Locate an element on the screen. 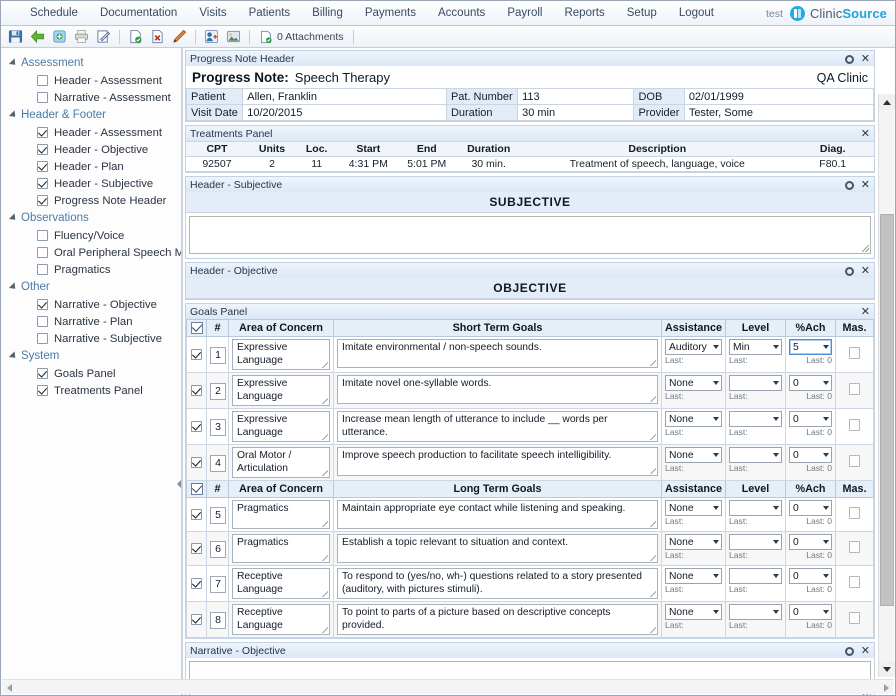 Image resolution: width=896 pixels, height=696 pixels. page-horizontal-scrollbar is located at coordinates (448, 686).